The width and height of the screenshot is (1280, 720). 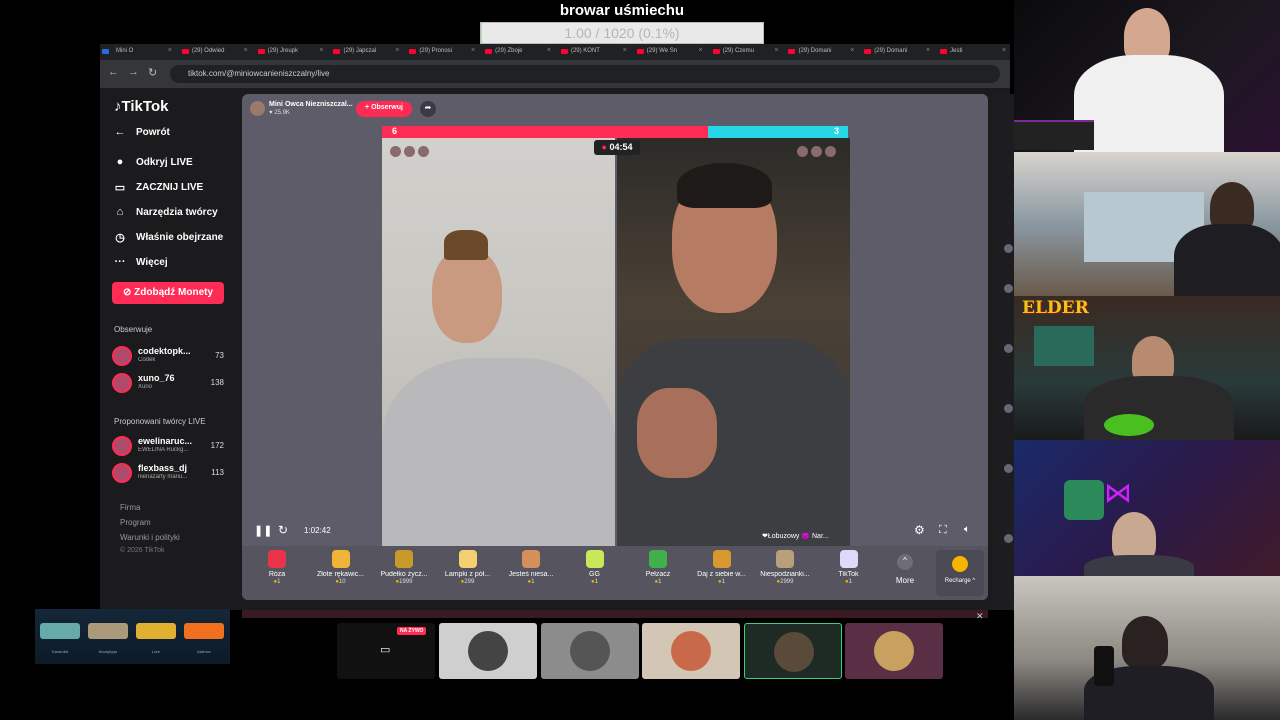 What do you see at coordinates (905, 569) in the screenshot?
I see `more-gifts-button: ^ More` at bounding box center [905, 569].